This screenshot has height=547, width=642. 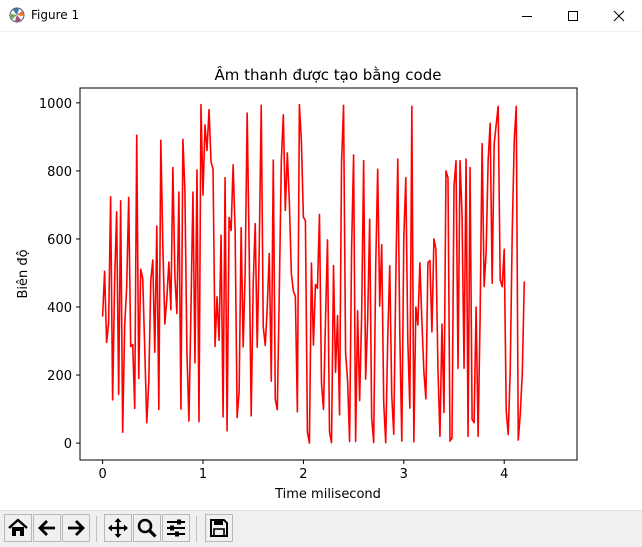 I want to click on y-tick-label: 400, so click(x=59, y=308).